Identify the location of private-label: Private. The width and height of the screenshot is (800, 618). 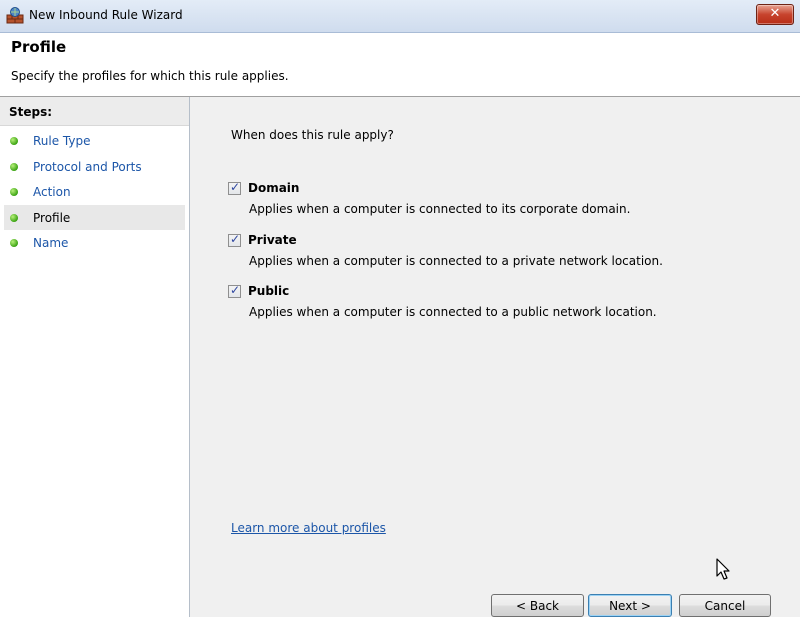
(272, 240).